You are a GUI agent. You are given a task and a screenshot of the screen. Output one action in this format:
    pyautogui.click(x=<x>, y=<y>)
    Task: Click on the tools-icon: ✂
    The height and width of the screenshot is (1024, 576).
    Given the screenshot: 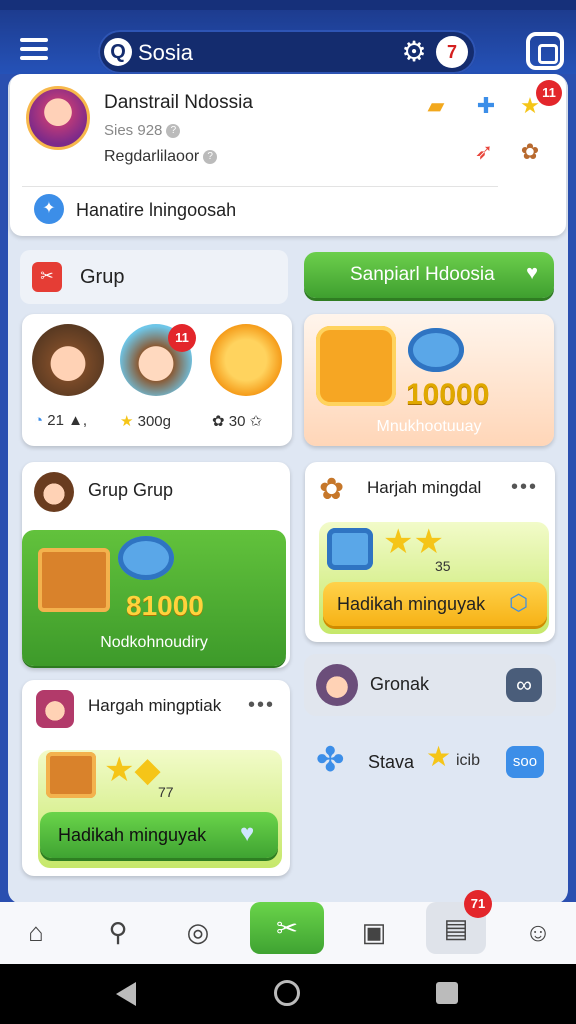 What is the action you would take?
    pyautogui.click(x=47, y=277)
    